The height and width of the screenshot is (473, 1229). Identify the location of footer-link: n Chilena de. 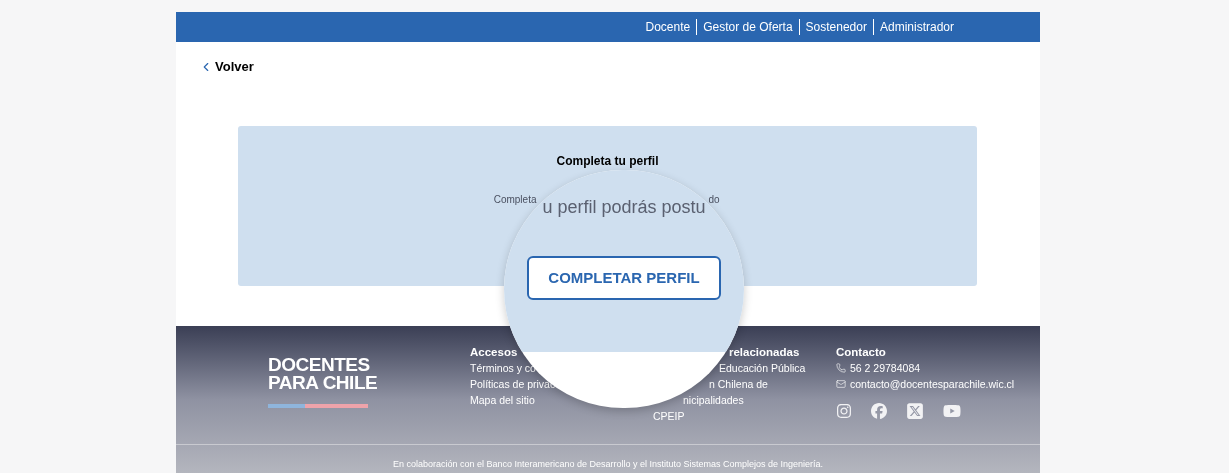
(738, 384).